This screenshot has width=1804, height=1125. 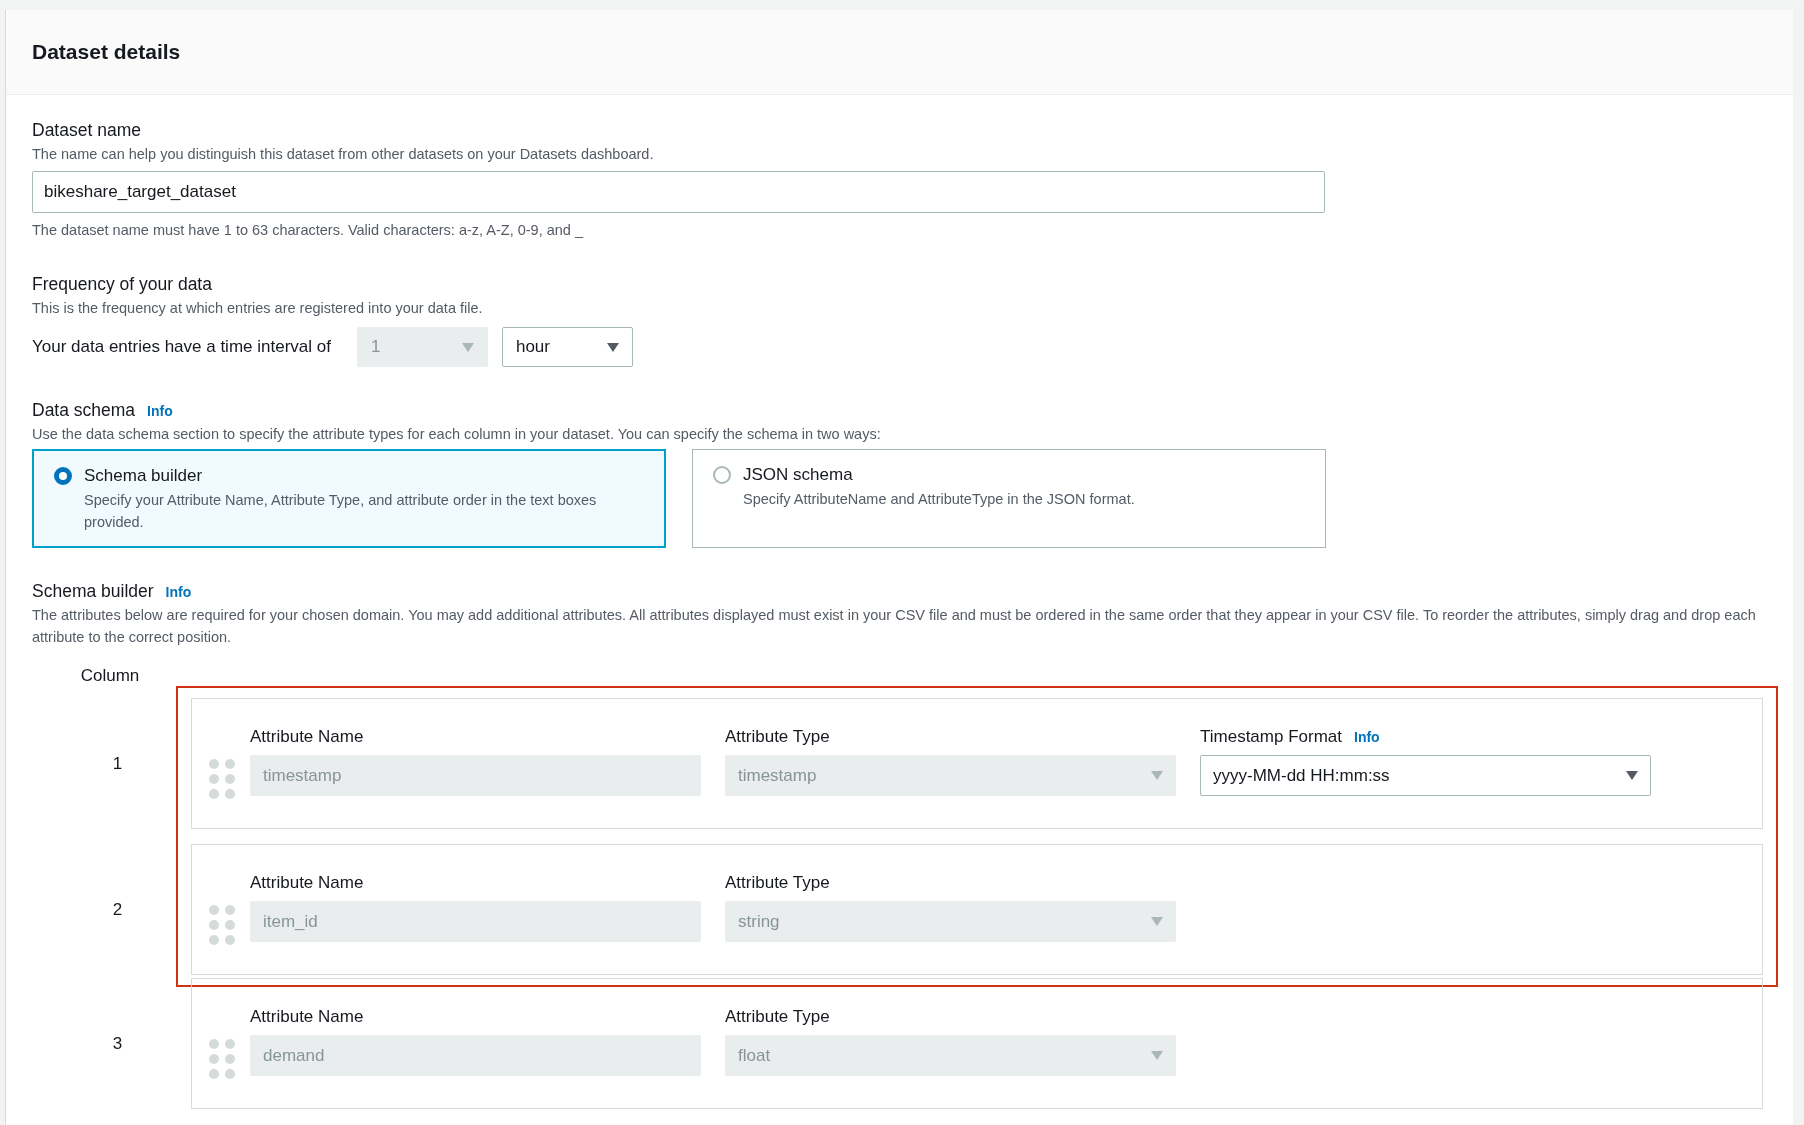 What do you see at coordinates (117, 909) in the screenshot?
I see `column-number: 2` at bounding box center [117, 909].